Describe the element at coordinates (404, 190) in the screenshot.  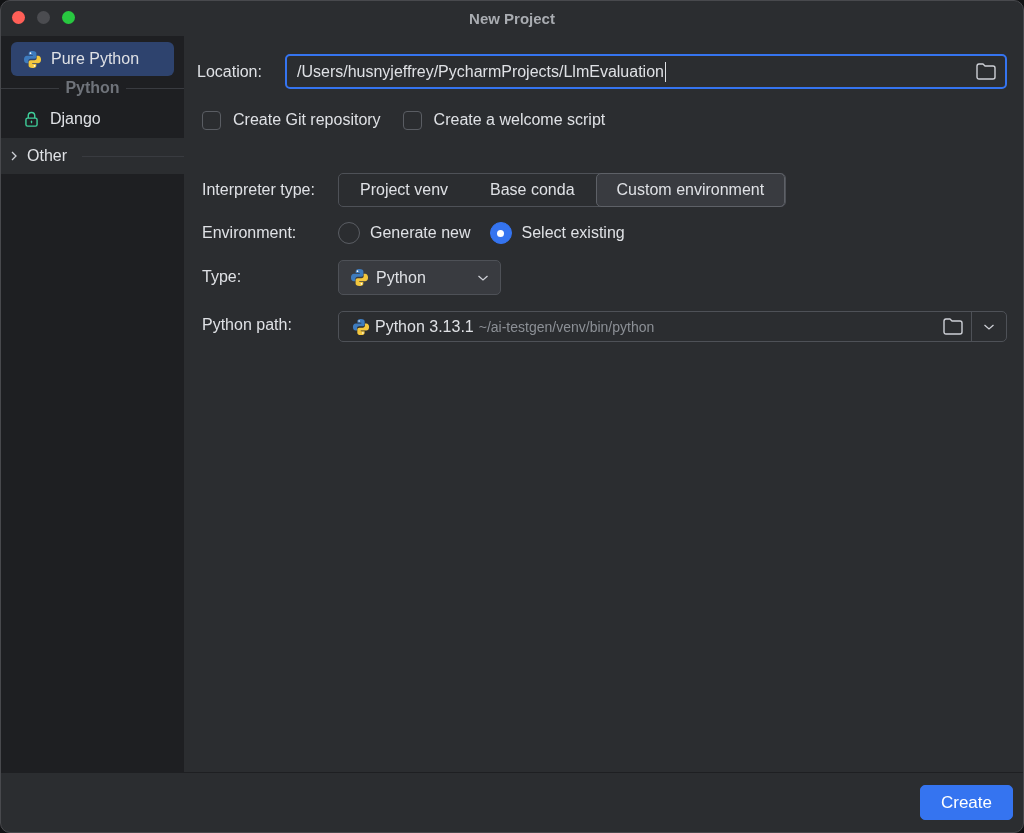
I see `segment-tab: Project venv` at that location.